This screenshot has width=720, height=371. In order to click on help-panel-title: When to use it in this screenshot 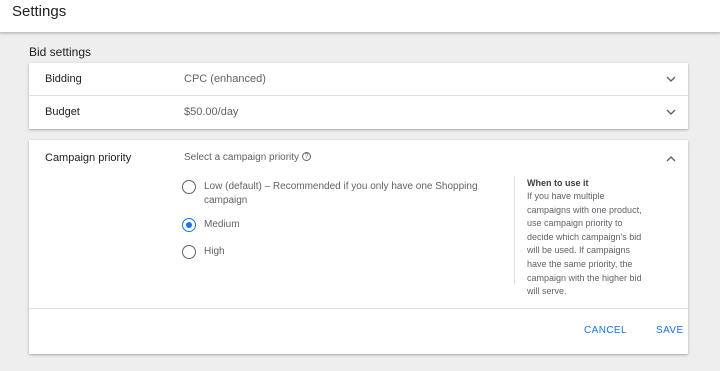, I will do `click(558, 183)`.